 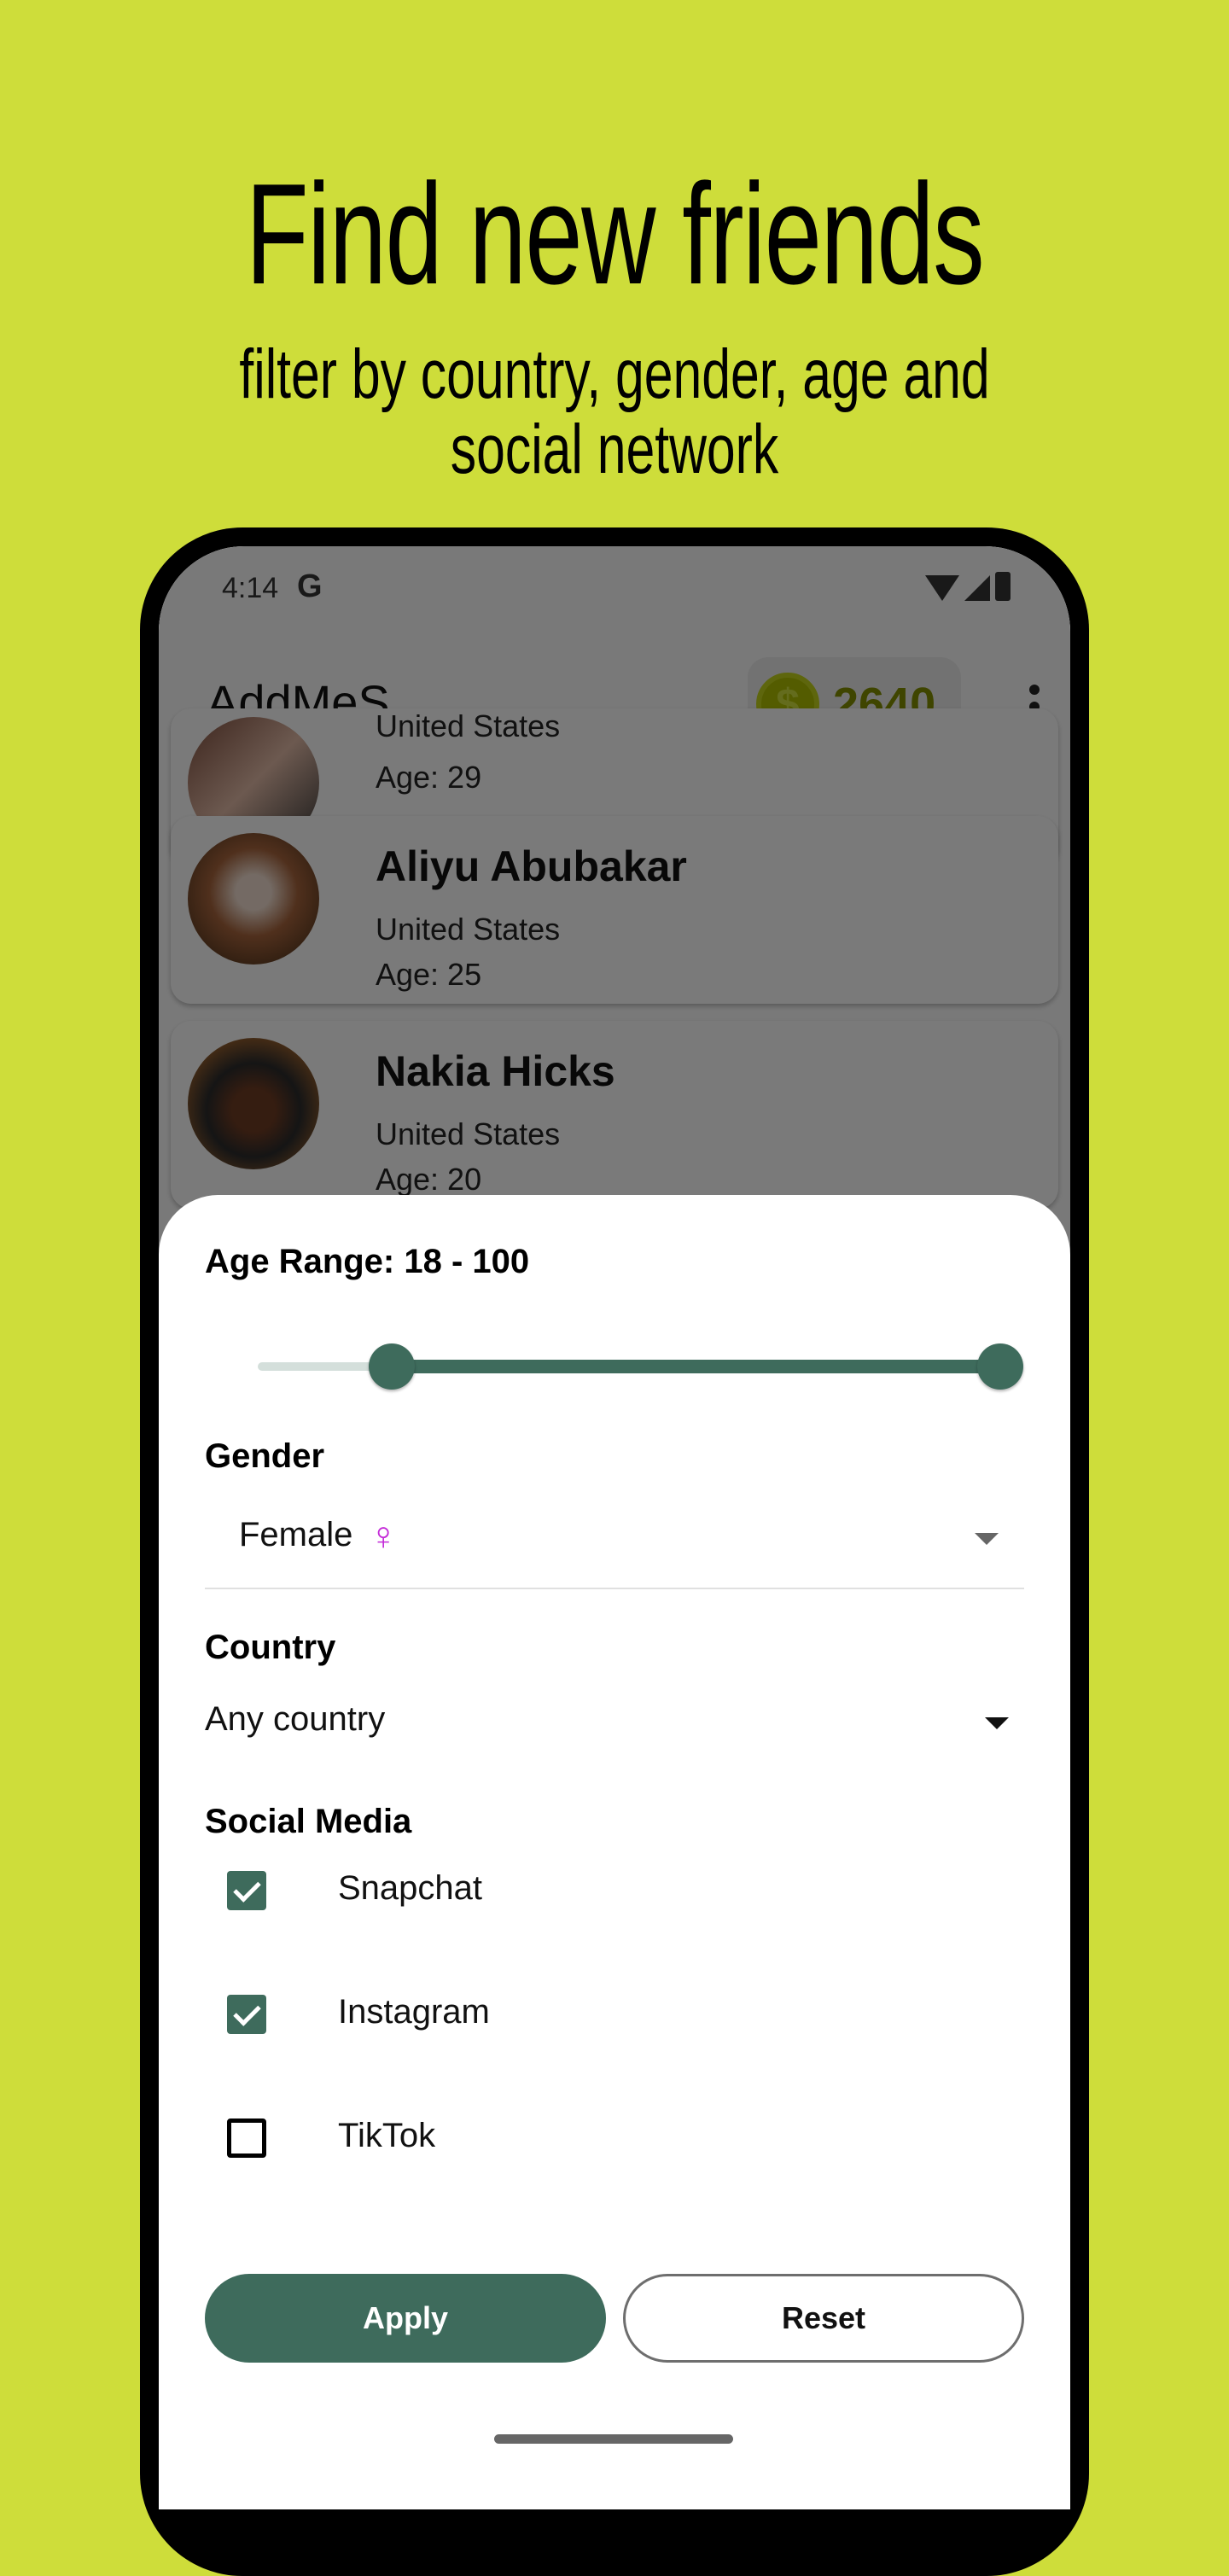 I want to click on social-media-label: Social Media, so click(x=308, y=1821).